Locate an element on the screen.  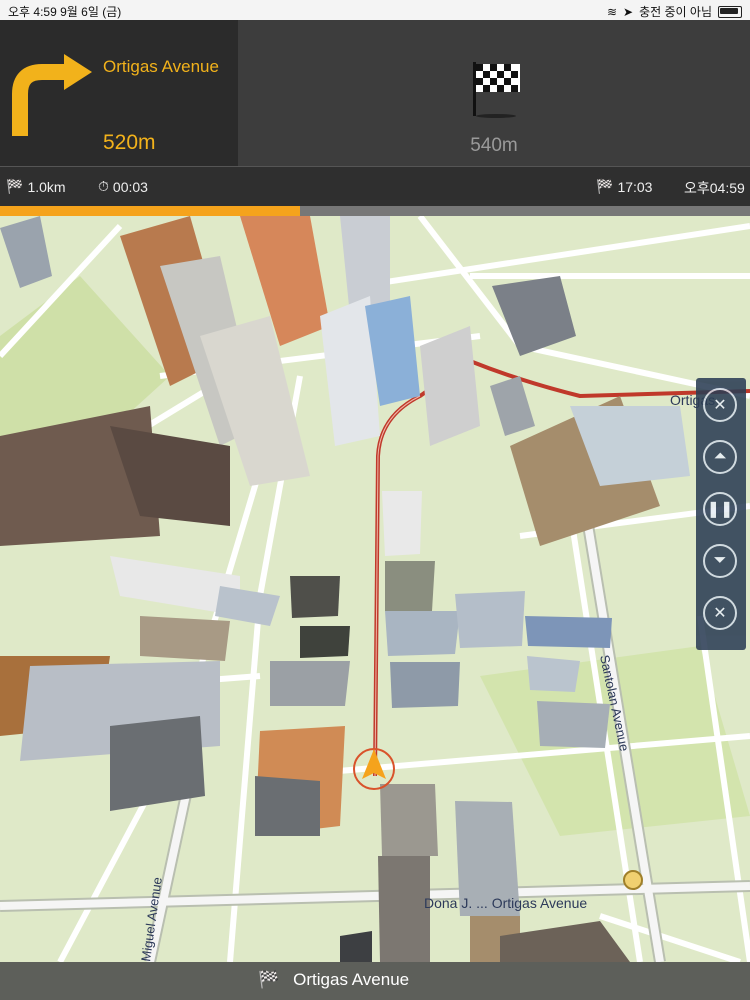
clock-item: 오후04:59 is located at coordinates (714, 188).